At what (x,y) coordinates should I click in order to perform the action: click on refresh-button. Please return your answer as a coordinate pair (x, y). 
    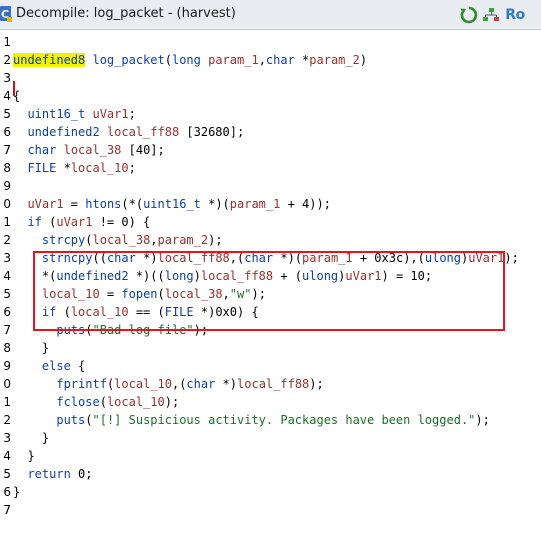
    Looking at the image, I should click on (469, 15).